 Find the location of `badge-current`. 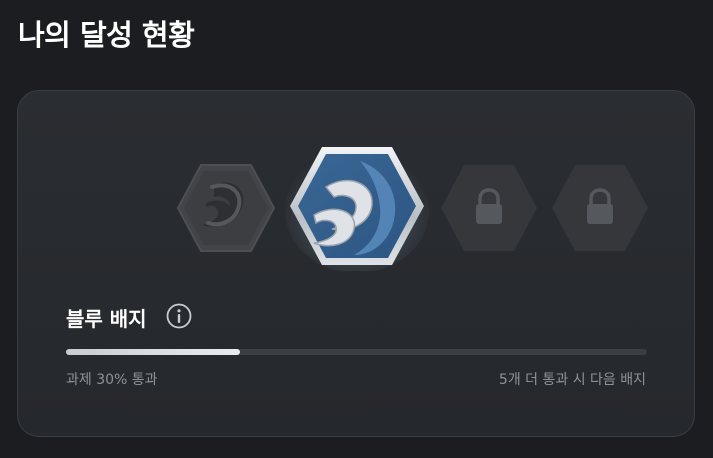

badge-current is located at coordinates (357, 206).